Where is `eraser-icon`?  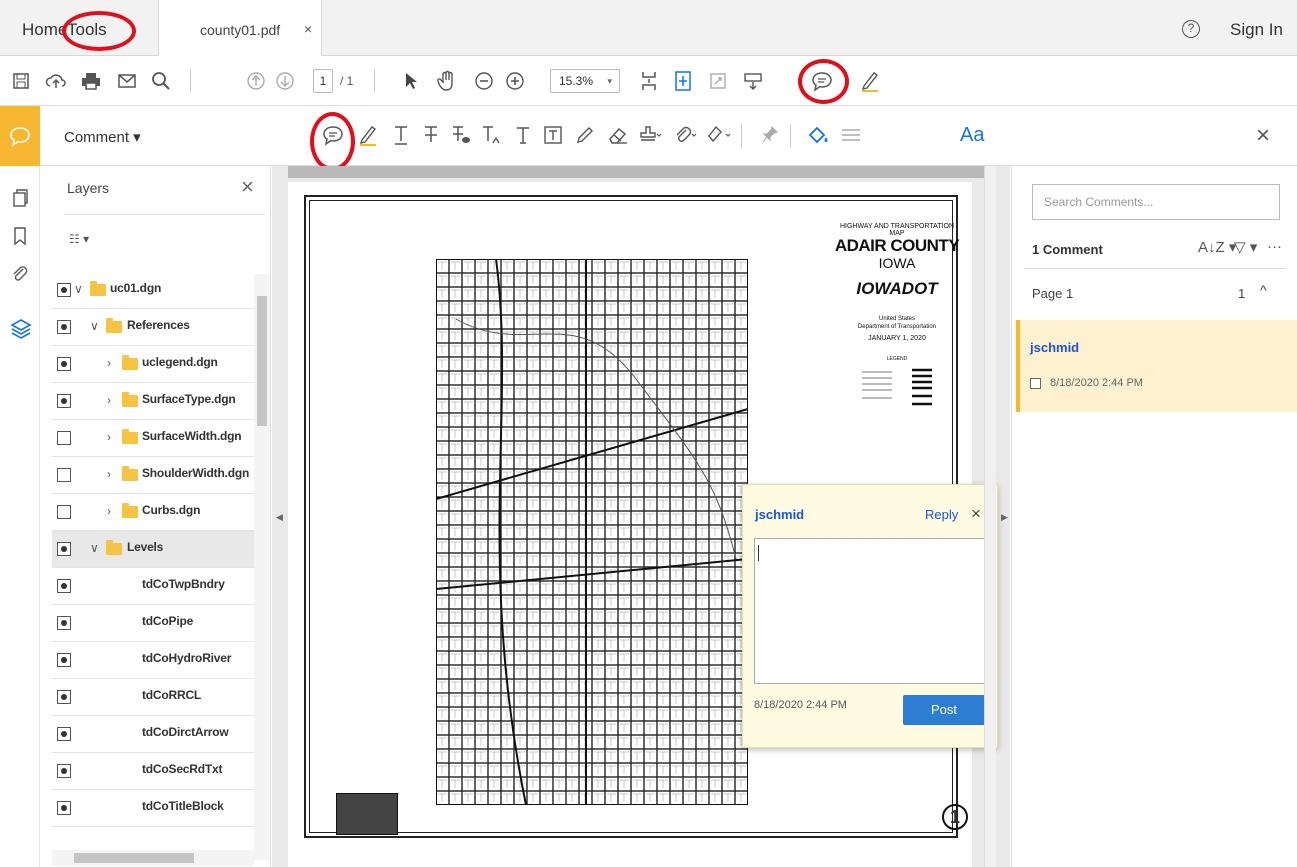 eraser-icon is located at coordinates (618, 135).